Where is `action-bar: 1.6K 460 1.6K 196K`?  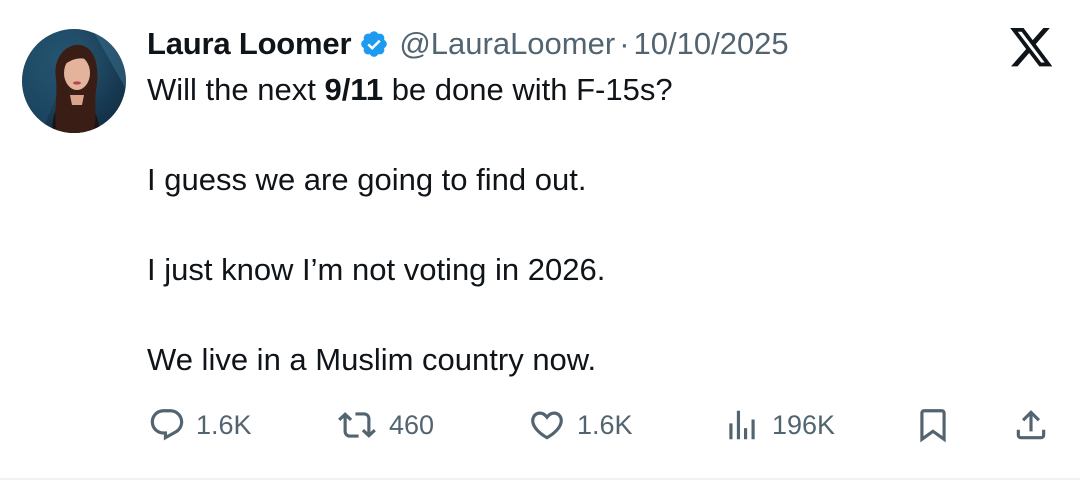 action-bar: 1.6K 460 1.6K 196K is located at coordinates (540, 425).